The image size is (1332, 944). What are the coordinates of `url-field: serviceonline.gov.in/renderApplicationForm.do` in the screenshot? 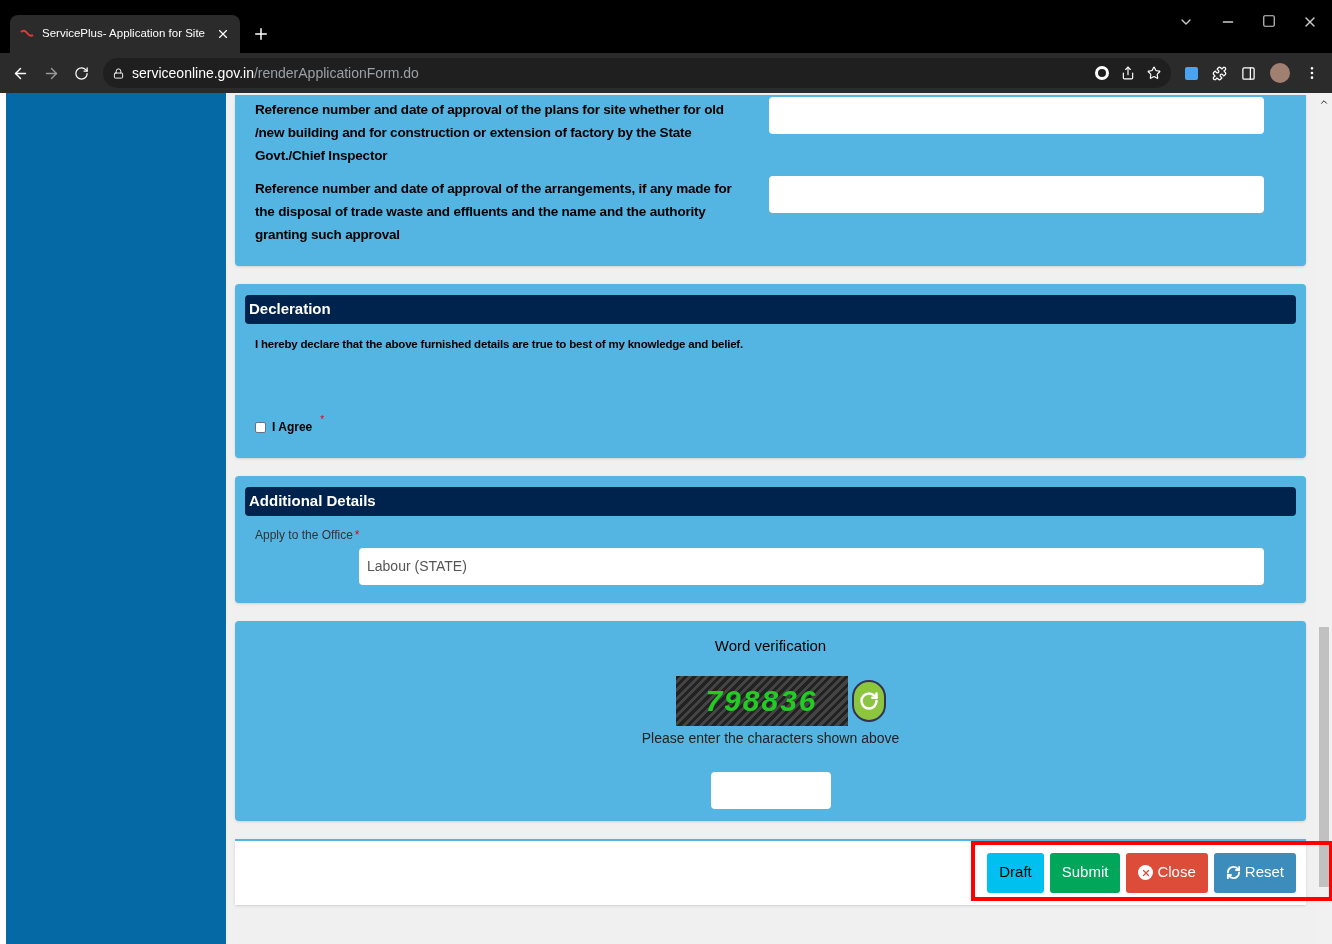 It's located at (637, 73).